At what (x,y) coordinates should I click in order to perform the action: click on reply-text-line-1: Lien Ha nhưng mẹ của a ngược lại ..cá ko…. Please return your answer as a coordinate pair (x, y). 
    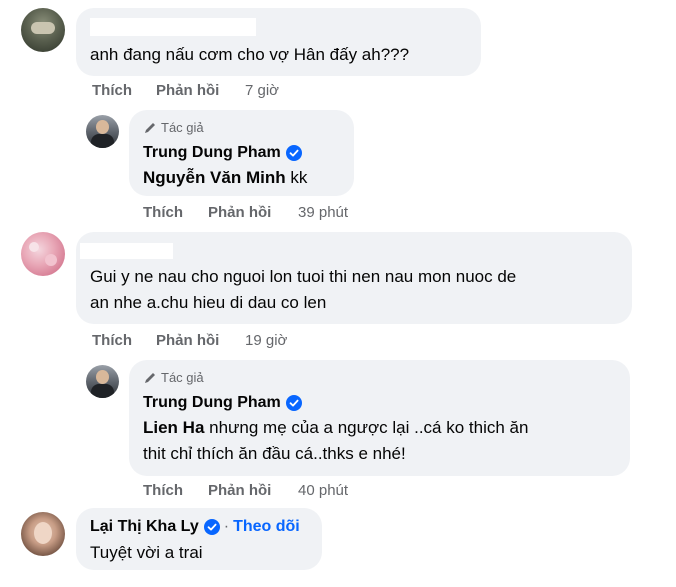
    Looking at the image, I should click on (335, 428).